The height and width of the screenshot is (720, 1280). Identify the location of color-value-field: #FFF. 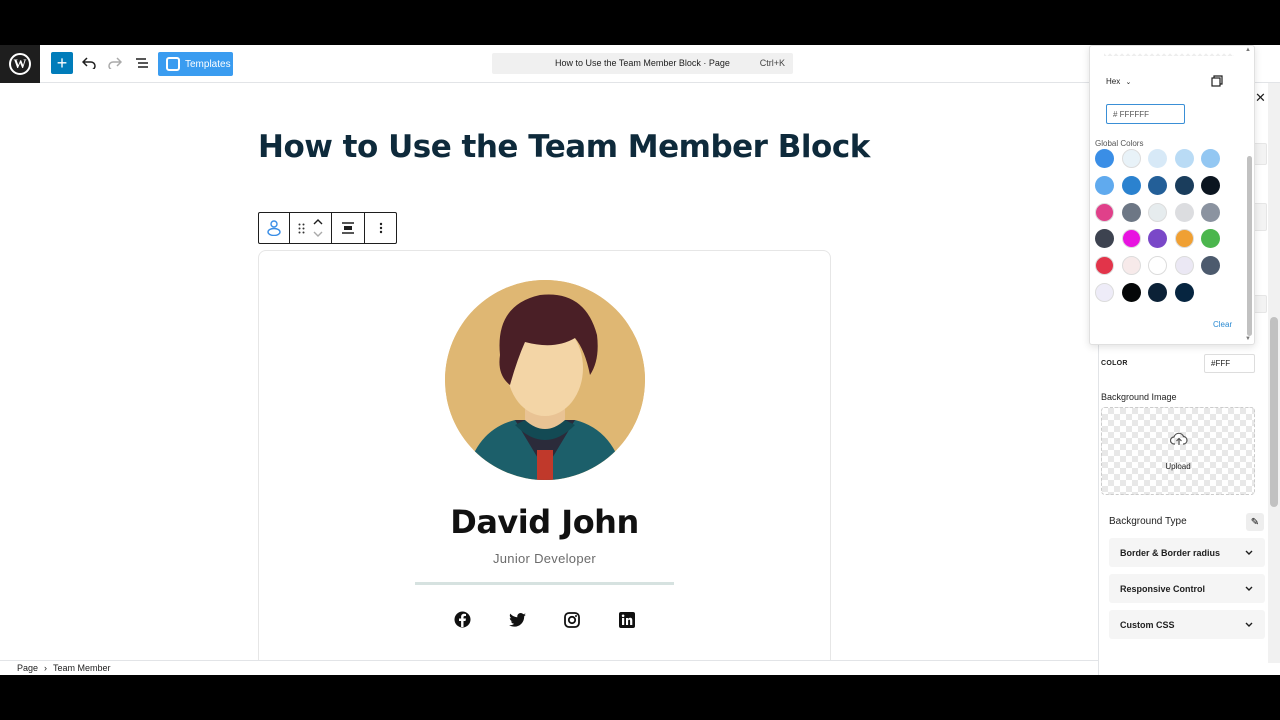
(1229, 363).